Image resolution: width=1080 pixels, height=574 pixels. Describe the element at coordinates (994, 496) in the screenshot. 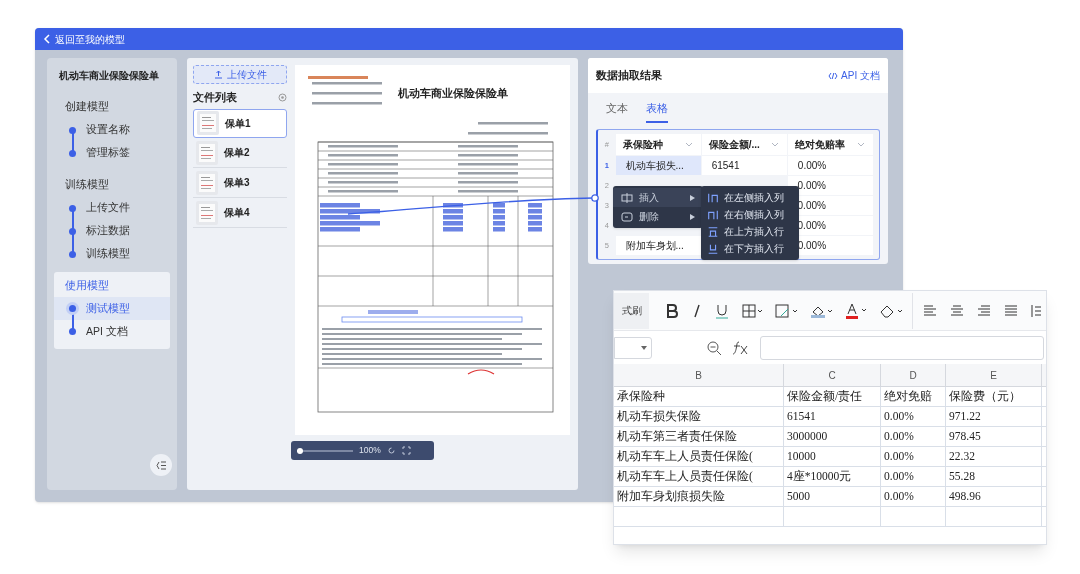

I see `spreadsheet-cell: 498.96` at that location.